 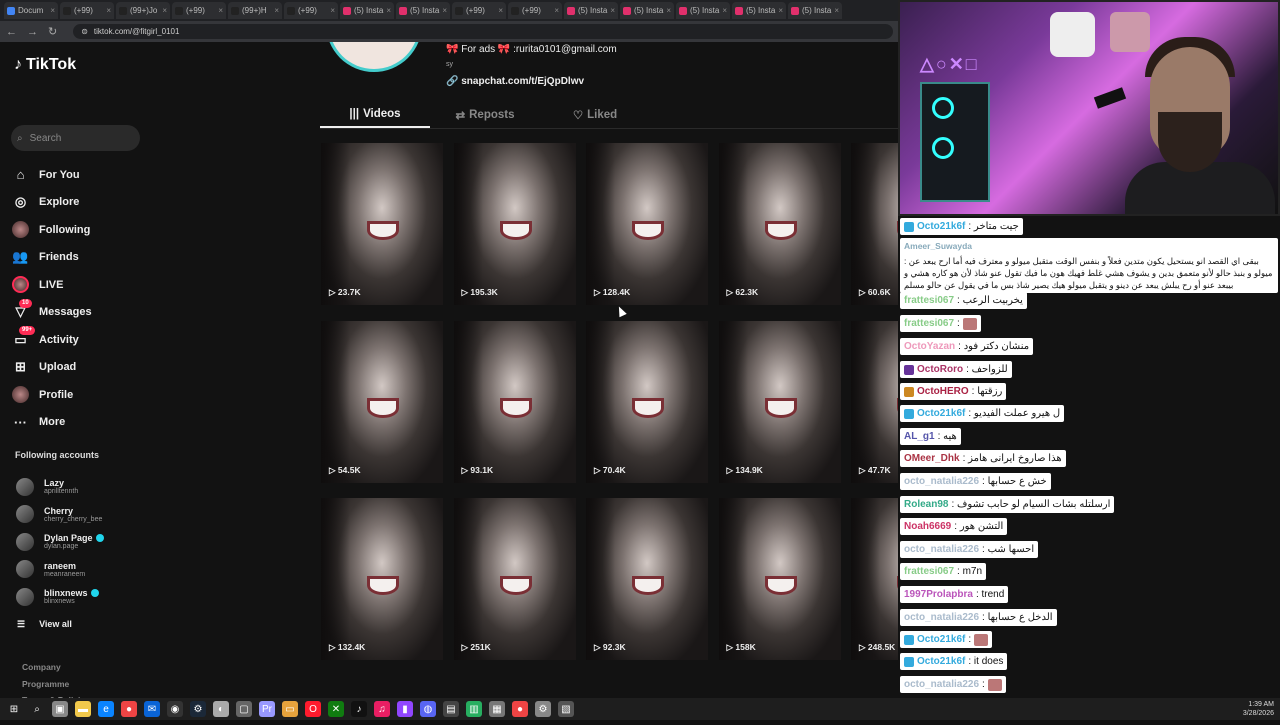 What do you see at coordinates (374, 57) in the screenshot?
I see `profile-avatar` at bounding box center [374, 57].